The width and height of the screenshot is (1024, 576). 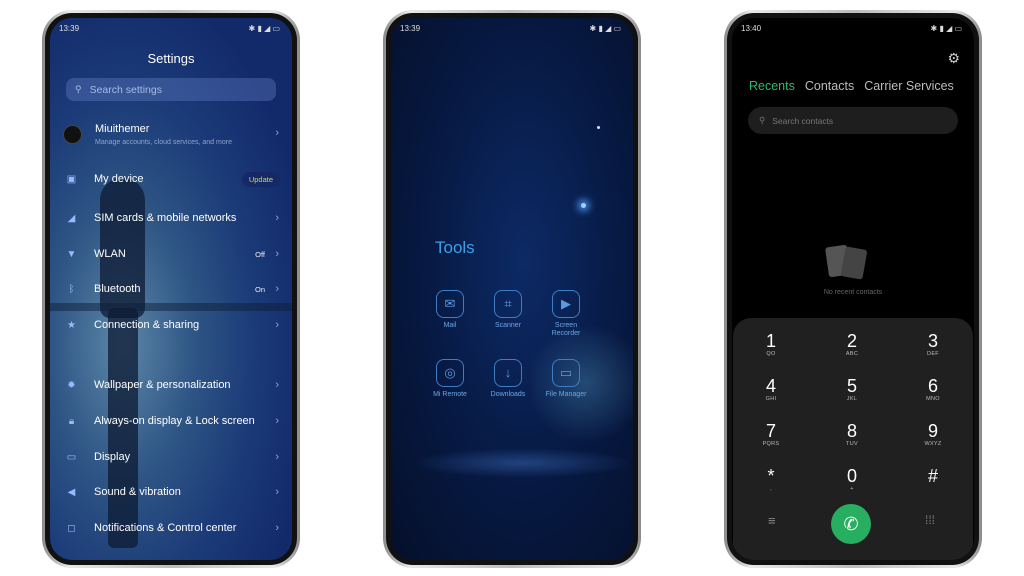 What do you see at coordinates (71, 492) in the screenshot?
I see `speaker-icon: ◀` at bounding box center [71, 492].